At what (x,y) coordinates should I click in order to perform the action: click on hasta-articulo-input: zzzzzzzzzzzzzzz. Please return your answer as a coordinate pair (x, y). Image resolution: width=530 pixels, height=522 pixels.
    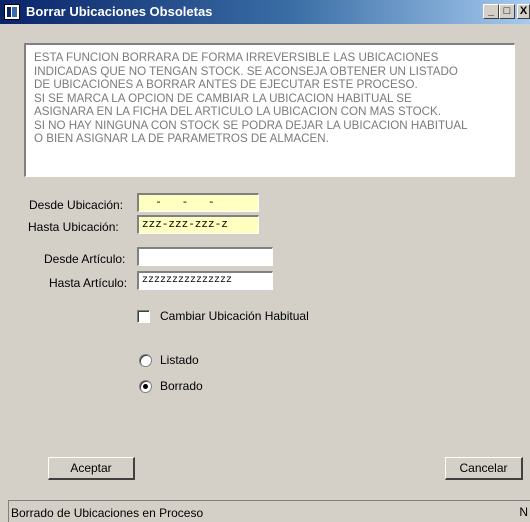
    Looking at the image, I should click on (205, 280).